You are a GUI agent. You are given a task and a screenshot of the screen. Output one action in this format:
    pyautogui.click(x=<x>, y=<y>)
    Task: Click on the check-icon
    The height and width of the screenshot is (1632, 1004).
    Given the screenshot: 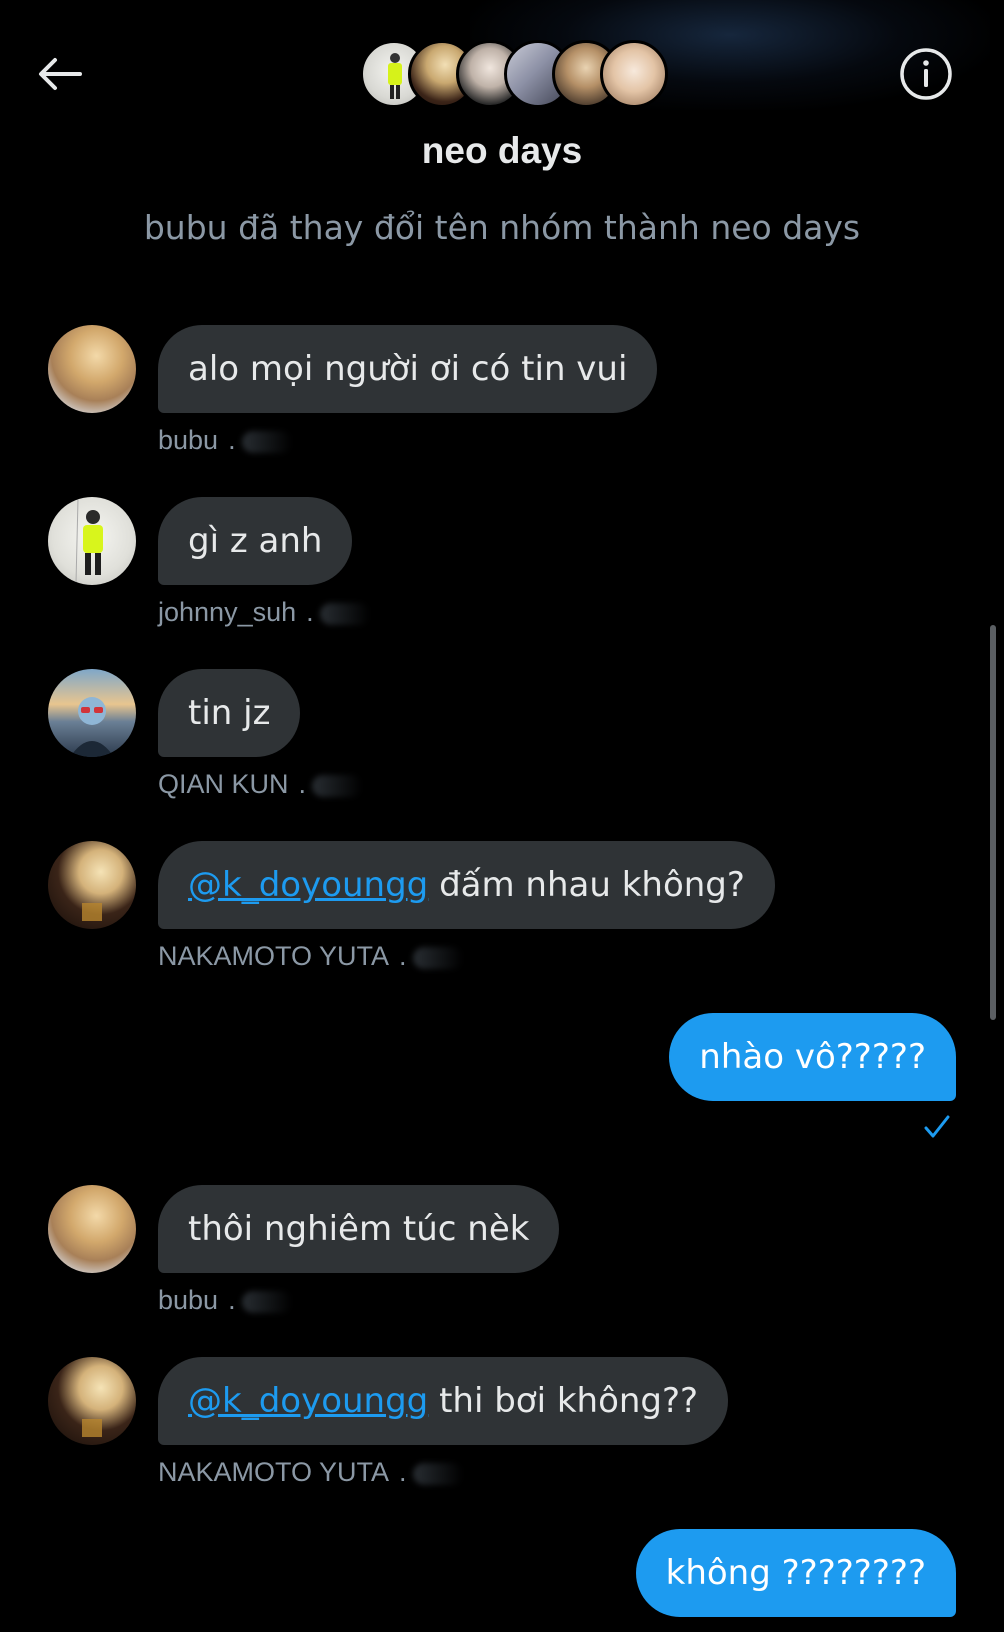 What is the action you would take?
    pyautogui.click(x=937, y=1126)
    